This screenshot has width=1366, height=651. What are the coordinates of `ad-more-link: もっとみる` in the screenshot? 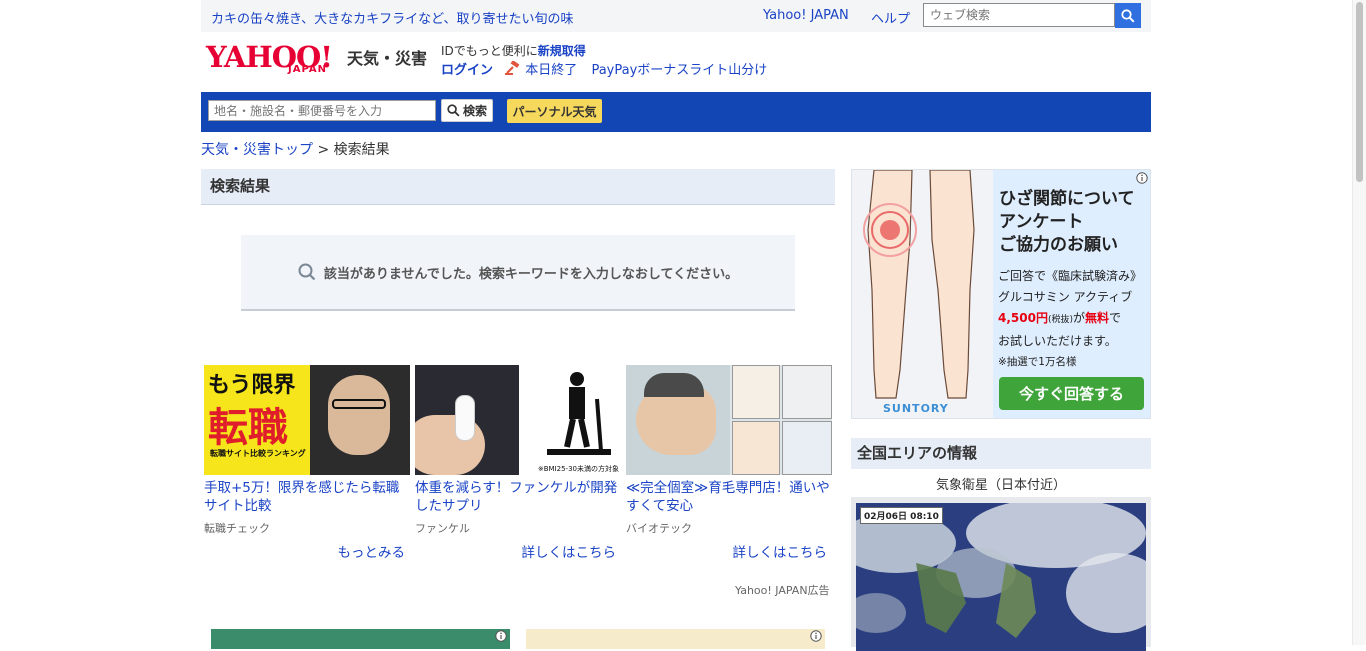 It's located at (307, 551).